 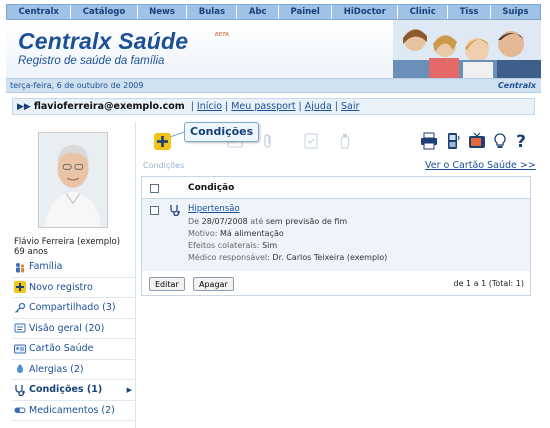 I want to click on sidebar-item-condicoes: Condições (1) ▶, so click(x=74, y=390).